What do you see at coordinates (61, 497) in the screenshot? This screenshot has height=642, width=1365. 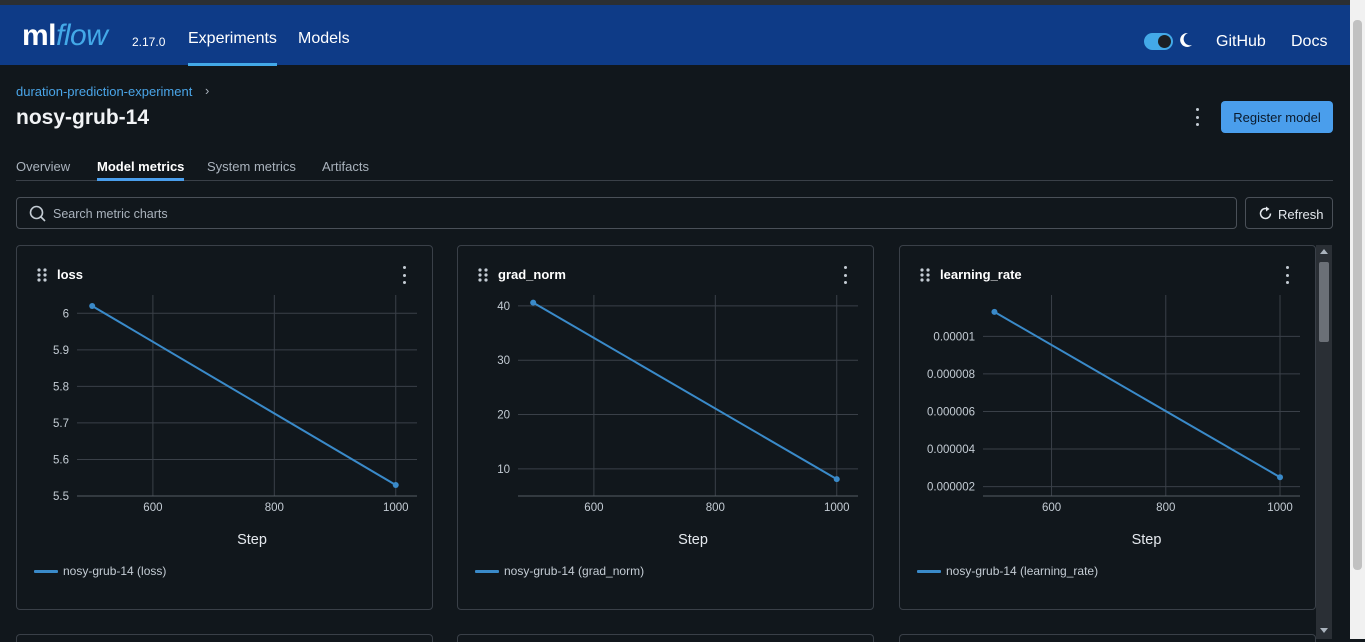 I see `y-tick-label: 5.5` at bounding box center [61, 497].